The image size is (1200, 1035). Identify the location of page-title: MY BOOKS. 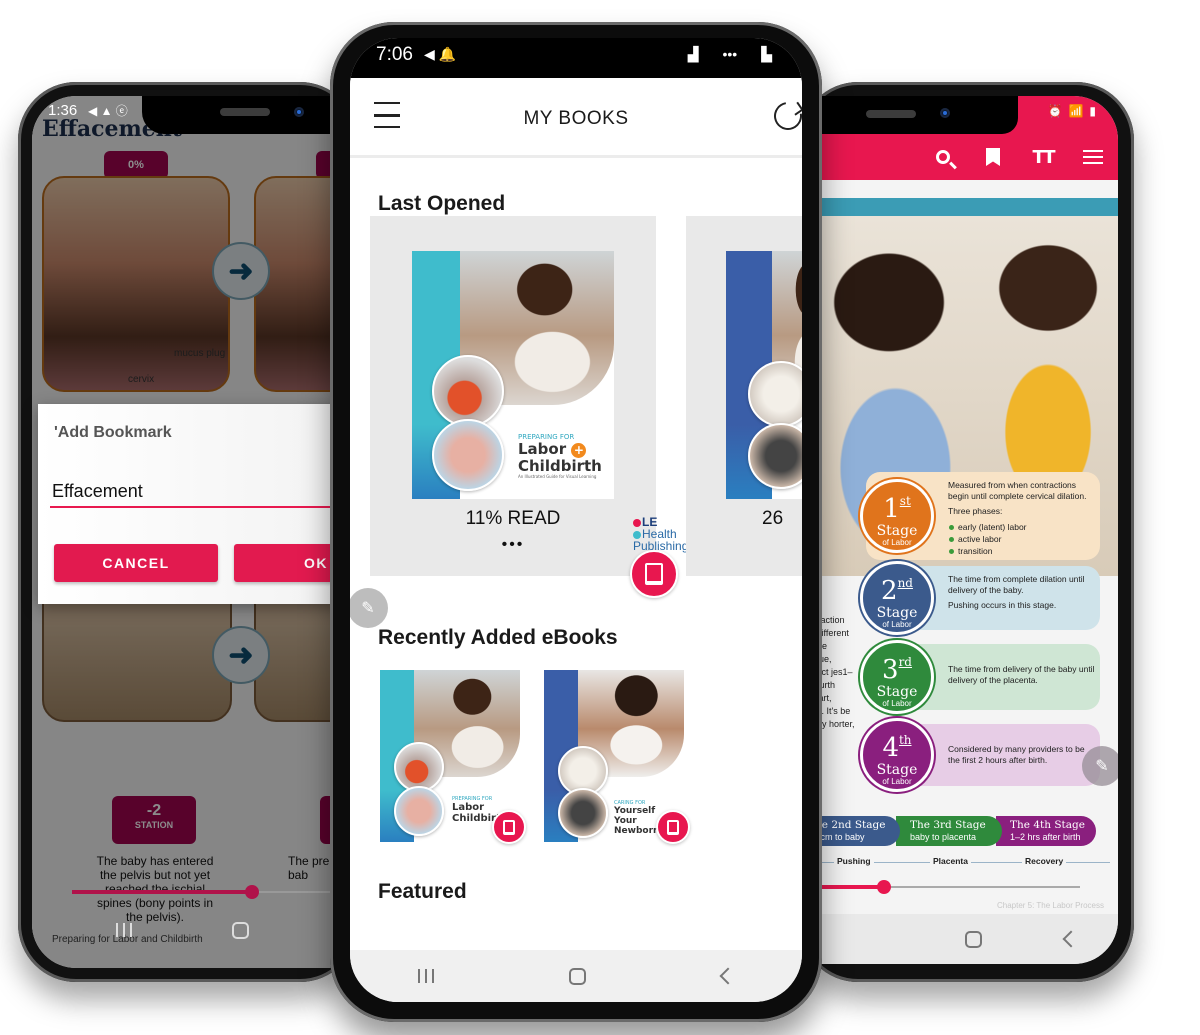
(576, 118).